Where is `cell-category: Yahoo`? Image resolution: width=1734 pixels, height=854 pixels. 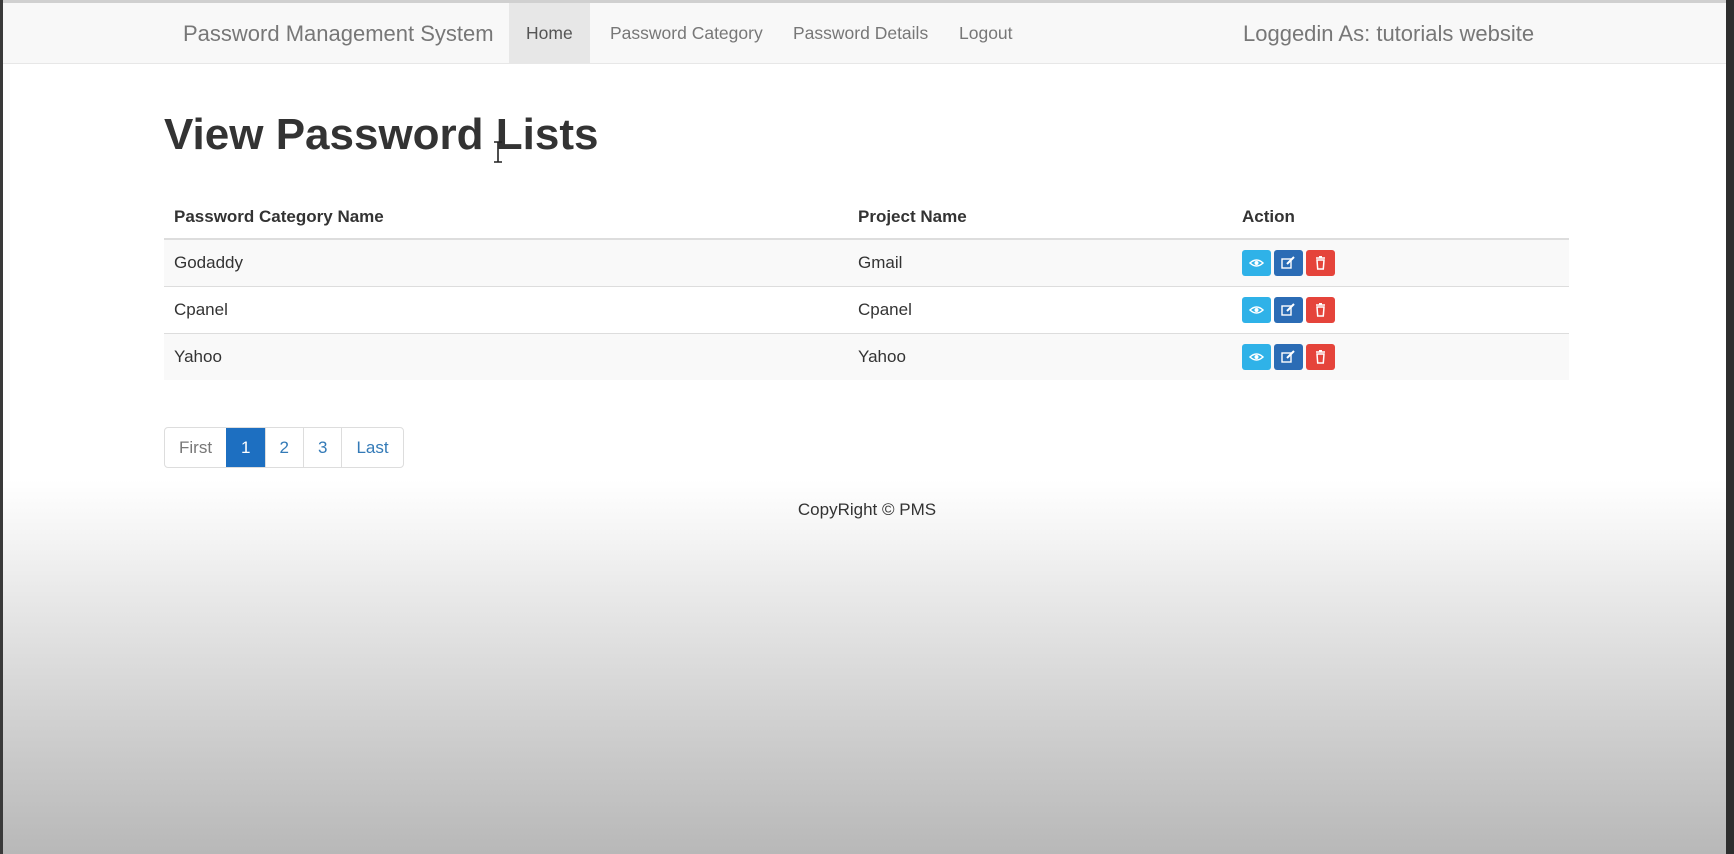 cell-category: Yahoo is located at coordinates (506, 356).